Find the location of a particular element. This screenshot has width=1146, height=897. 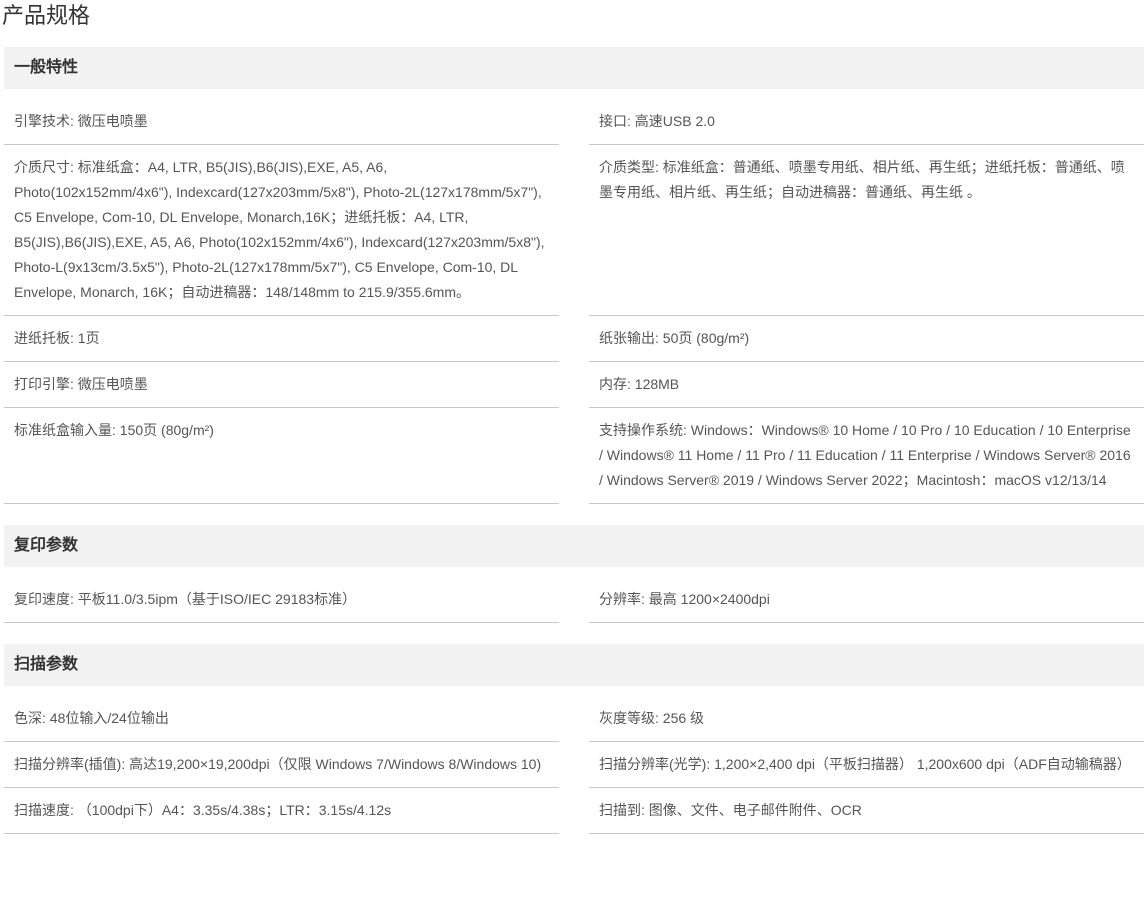

spec-item: 标准纸盒输入量: 150页 (80g/m²) is located at coordinates (281, 456).